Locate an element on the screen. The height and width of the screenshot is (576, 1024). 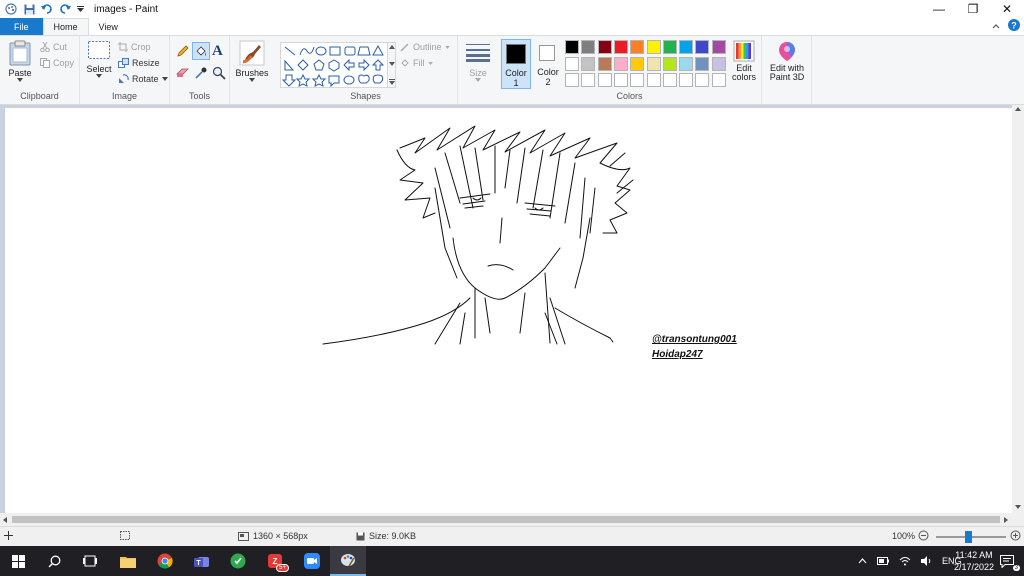
file-size: Size: 9.0KB is located at coordinates (386, 536).